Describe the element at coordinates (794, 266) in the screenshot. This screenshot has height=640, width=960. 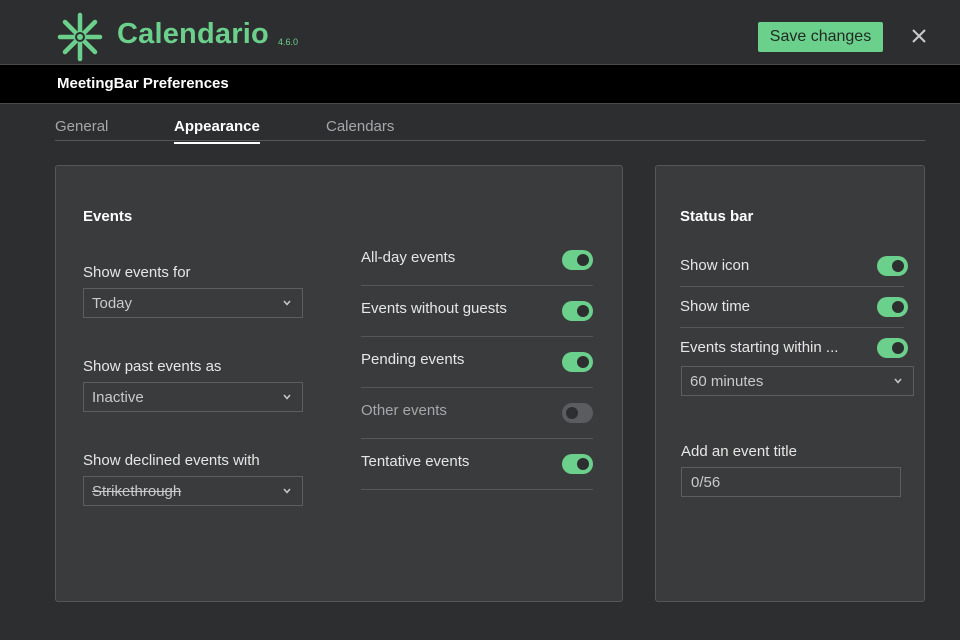
I see `toggle-row-show-icon: Show icon` at that location.